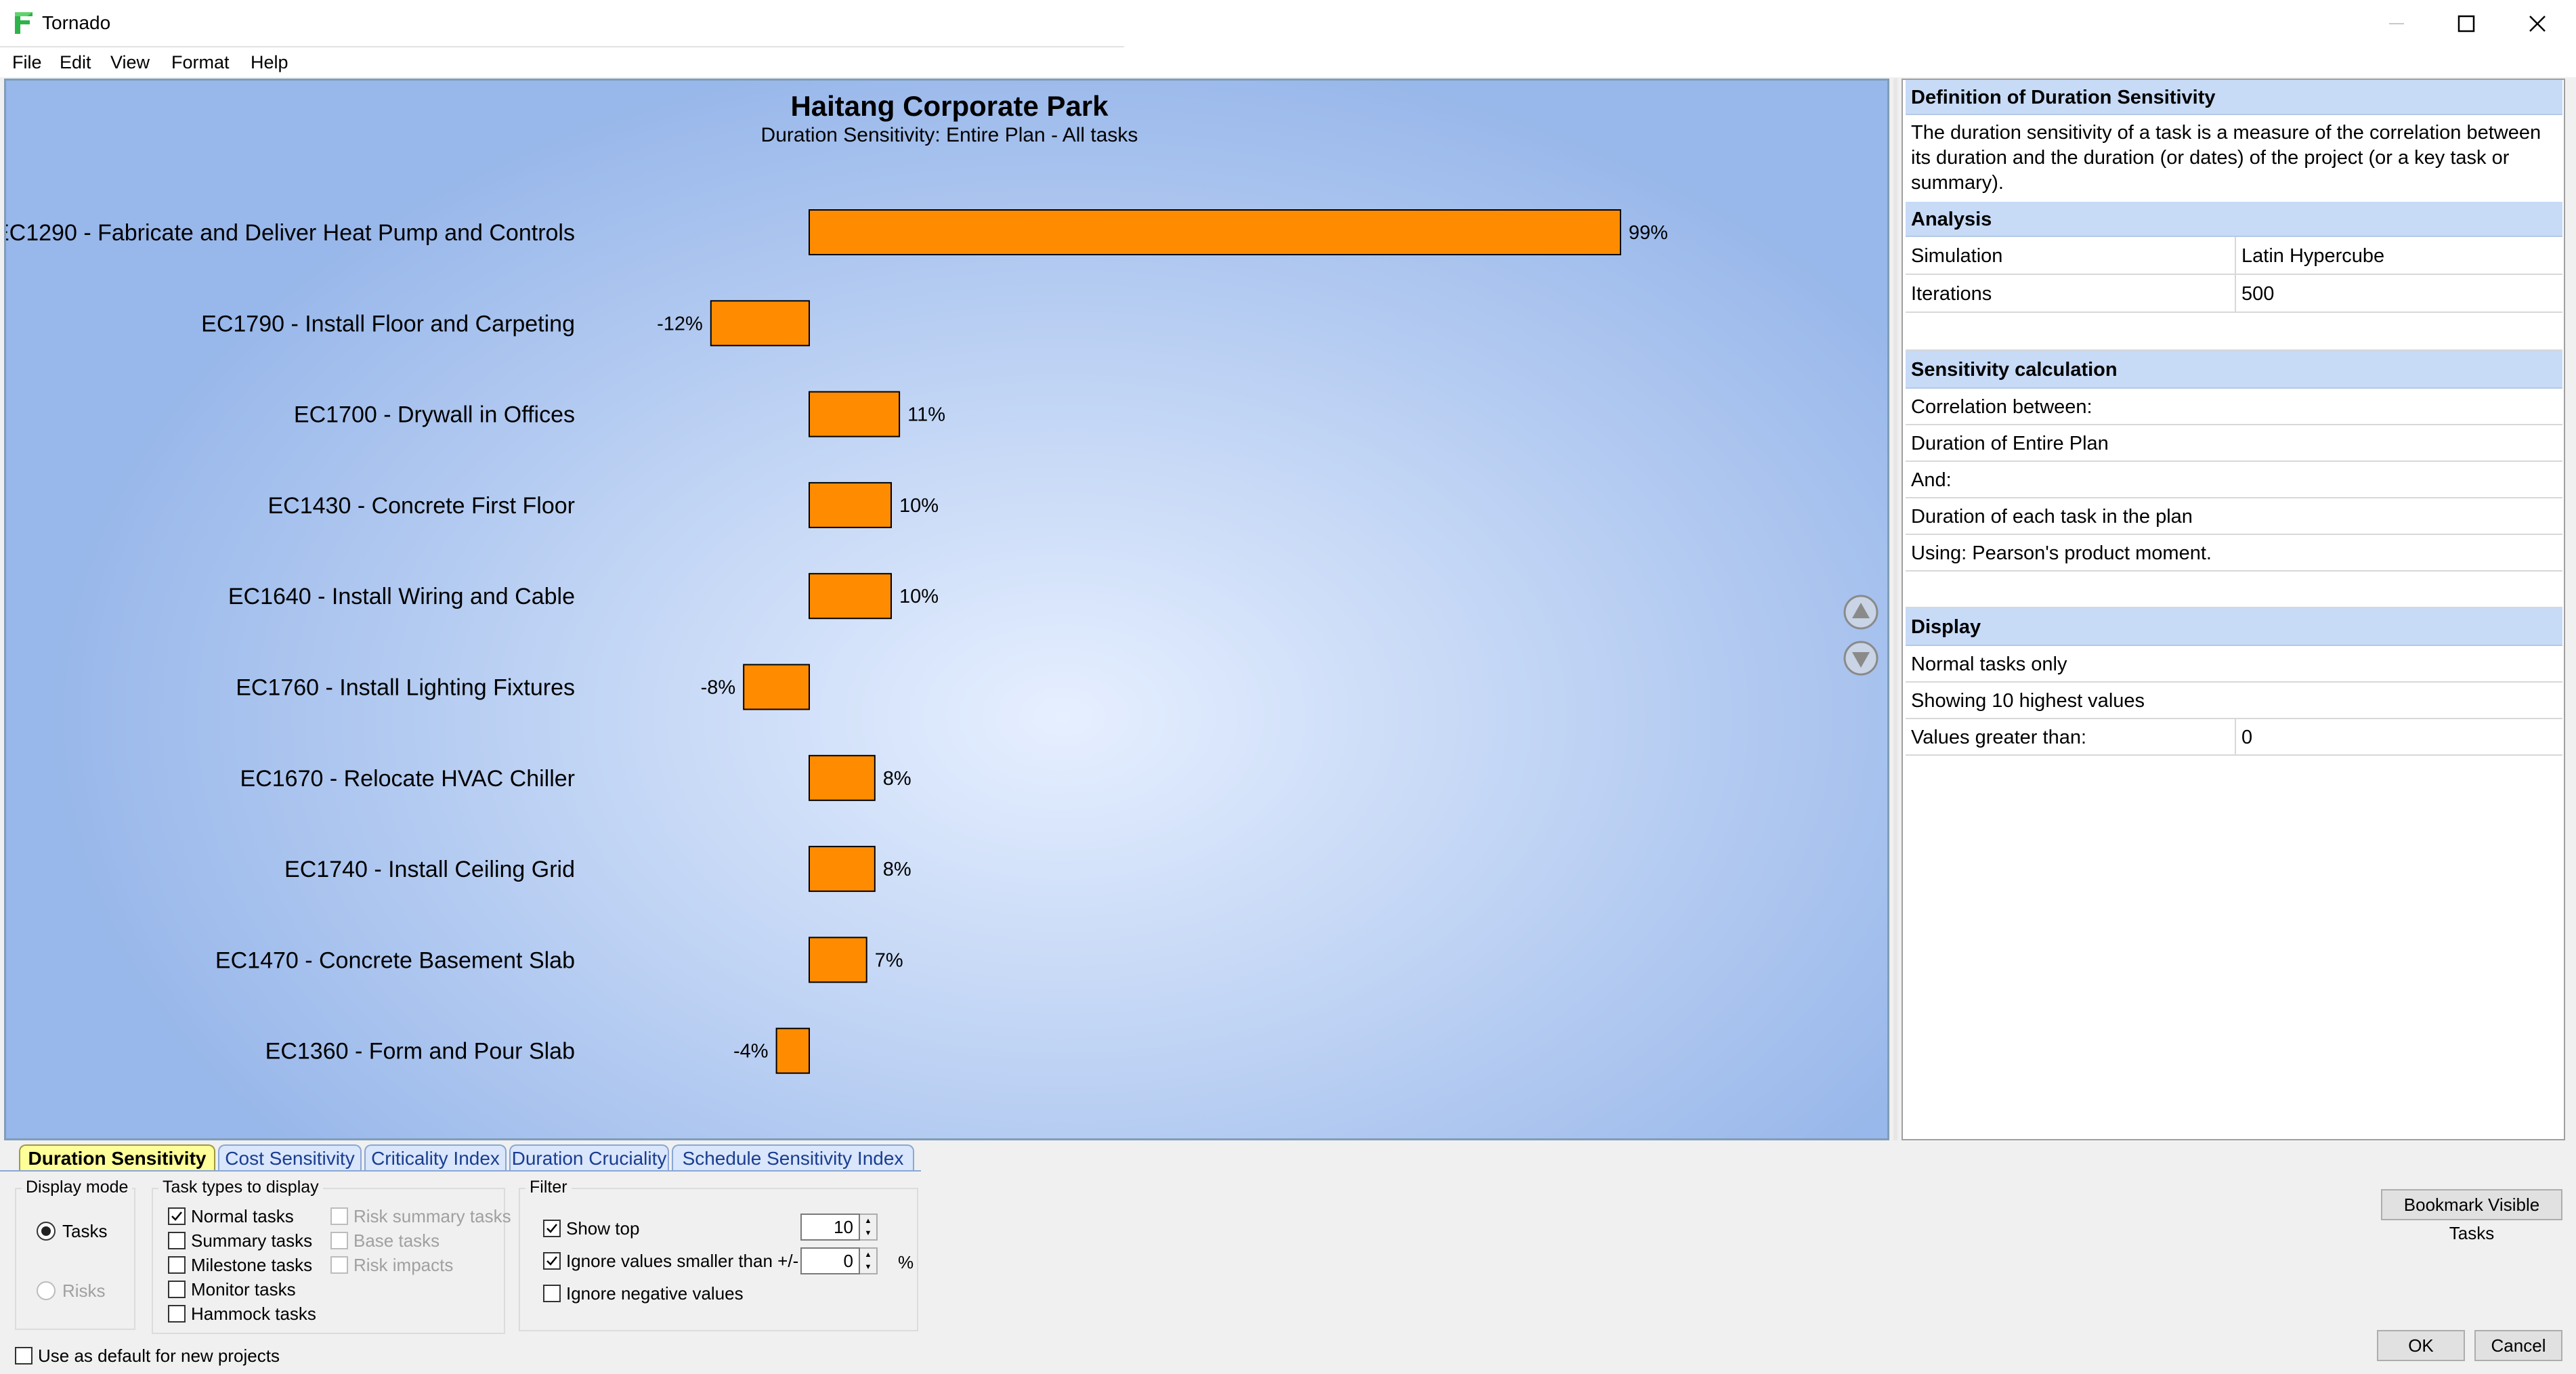 The width and height of the screenshot is (2576, 1374). Describe the element at coordinates (897, 869) in the screenshot. I see `value-label: 8%` at that location.